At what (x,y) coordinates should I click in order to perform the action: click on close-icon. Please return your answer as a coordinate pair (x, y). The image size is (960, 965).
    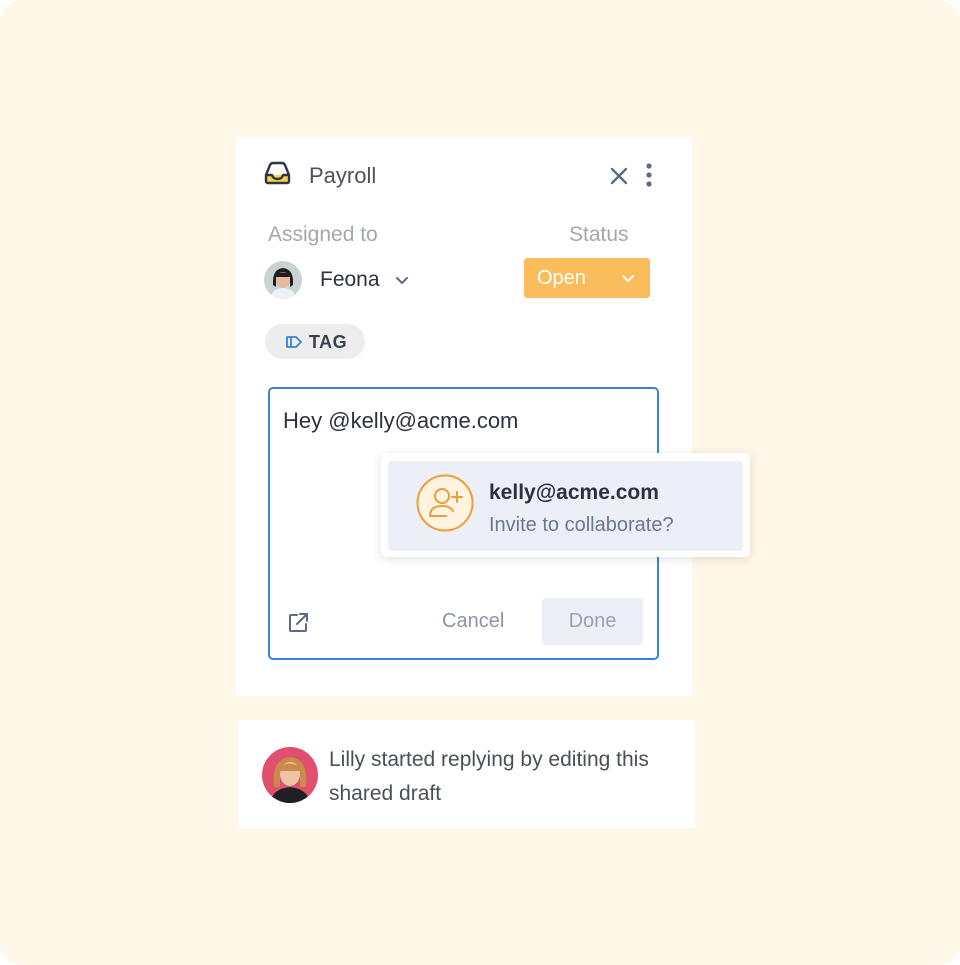
    Looking at the image, I should click on (619, 176).